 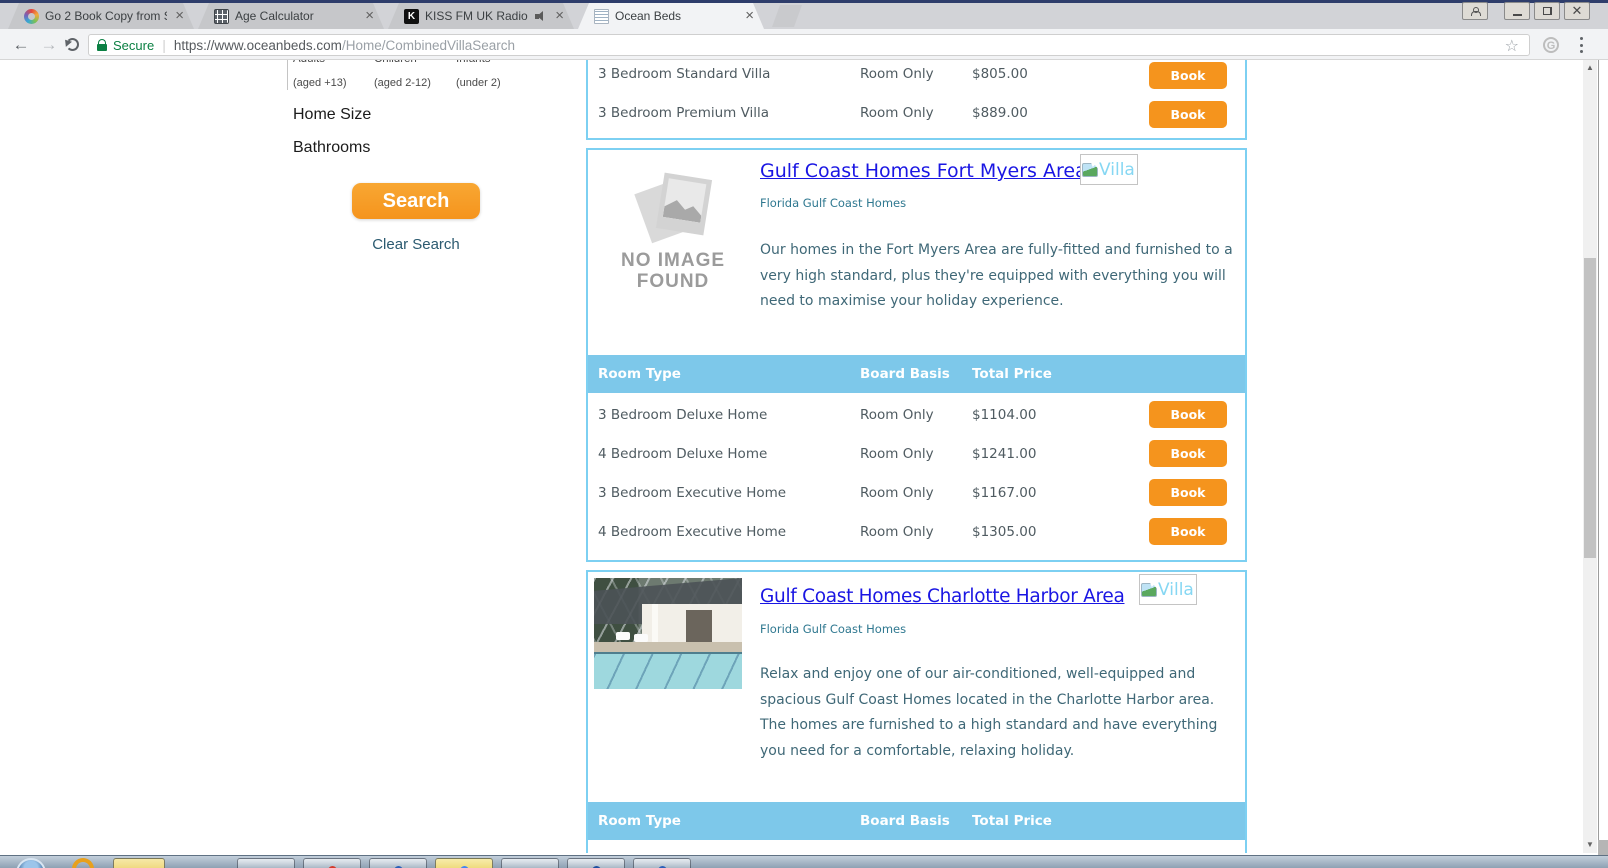 What do you see at coordinates (673, 281) in the screenshot?
I see `no-image-text: FOUND` at bounding box center [673, 281].